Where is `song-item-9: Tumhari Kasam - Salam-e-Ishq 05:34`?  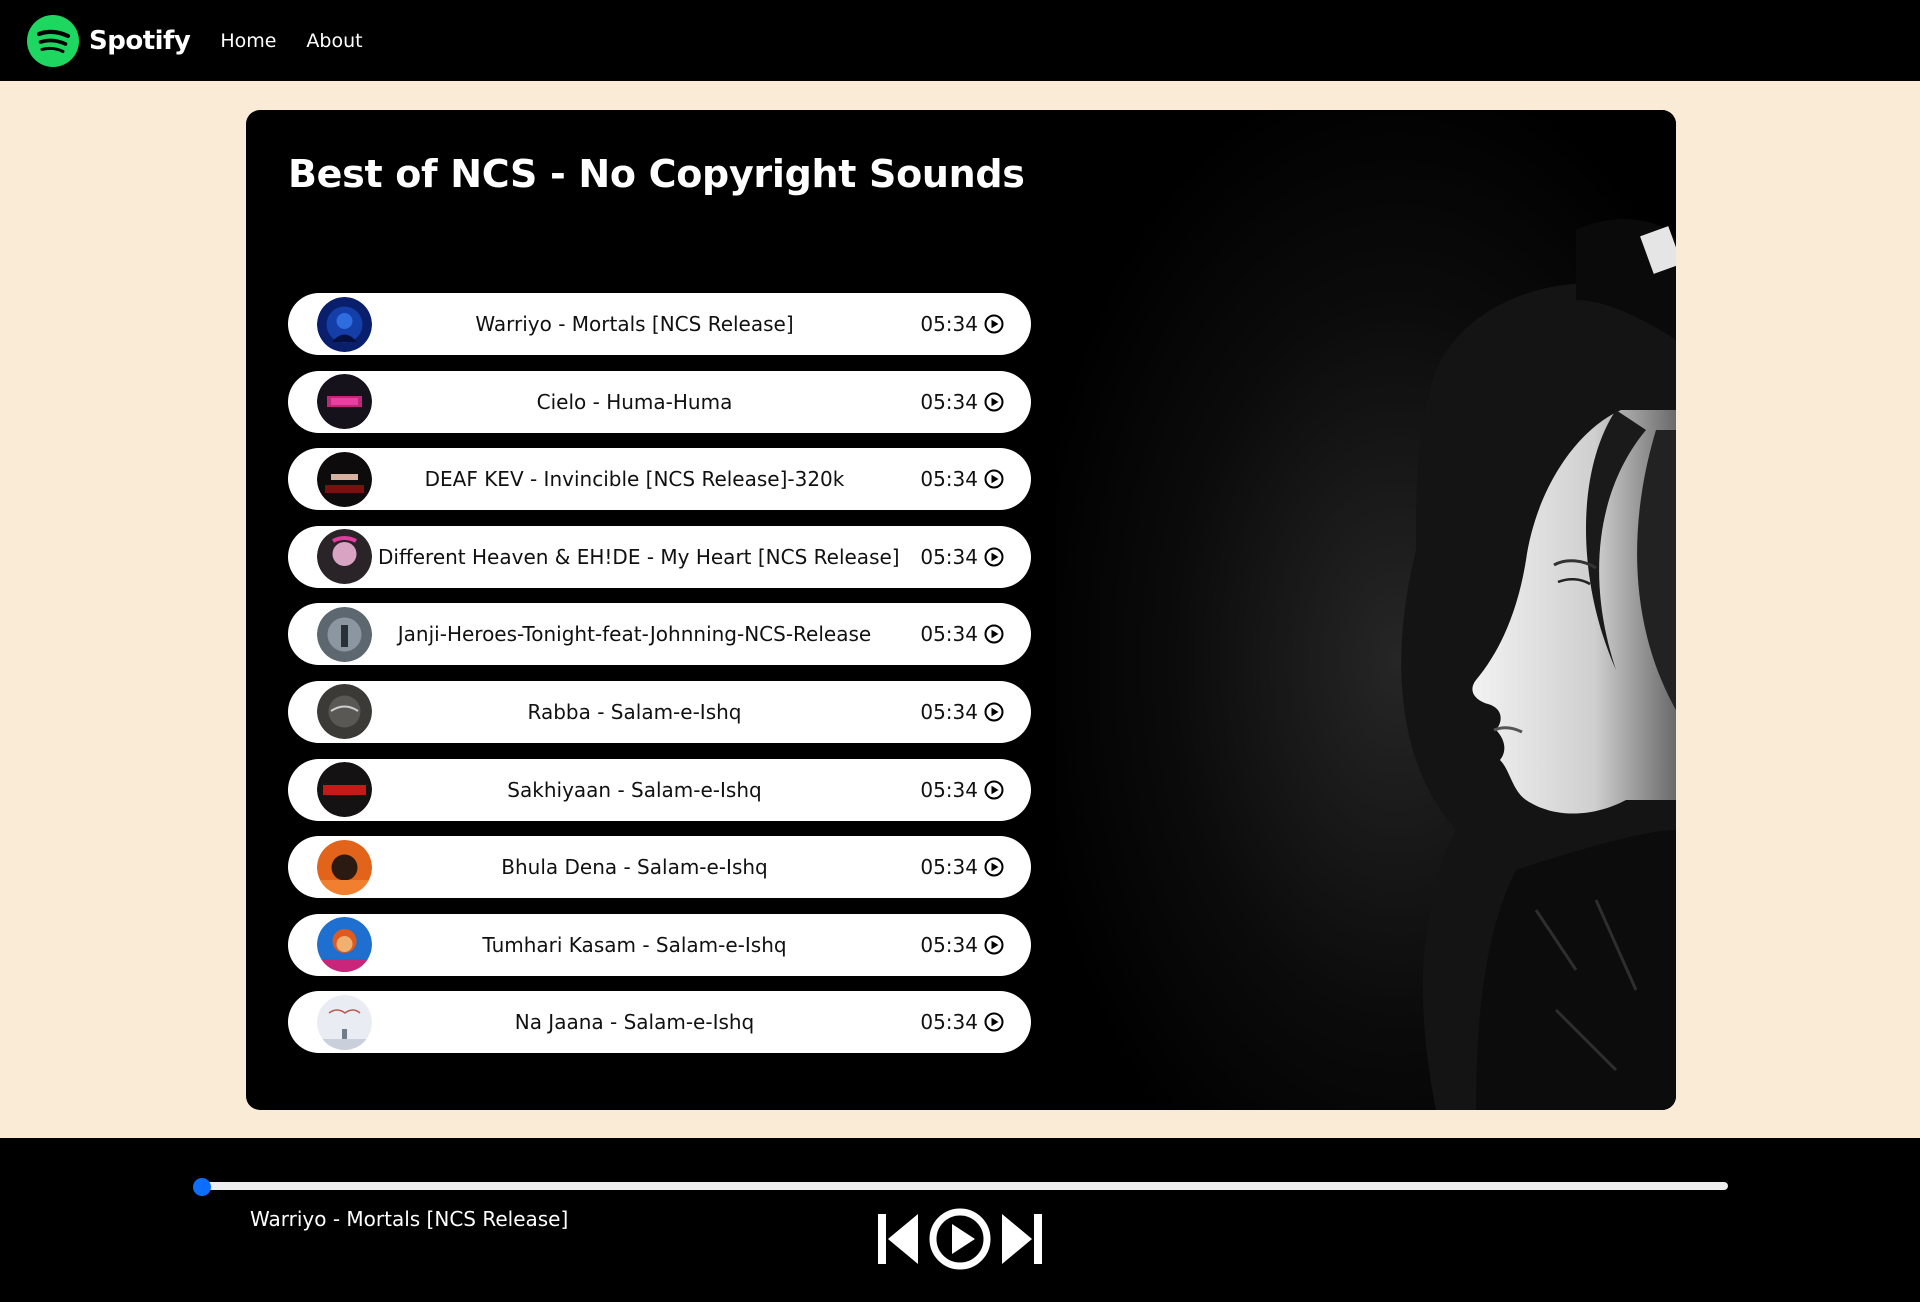
song-item-9: Tumhari Kasam - Salam-e-Ishq 05:34 is located at coordinates (659, 944).